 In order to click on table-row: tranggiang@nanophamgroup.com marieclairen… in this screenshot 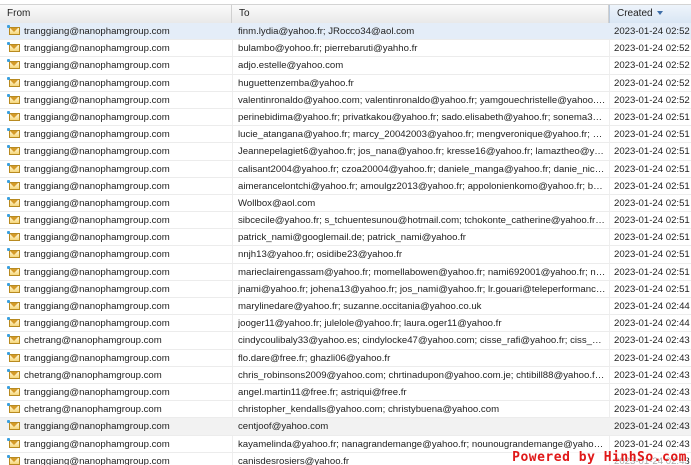, I will do `click(345, 272)`.